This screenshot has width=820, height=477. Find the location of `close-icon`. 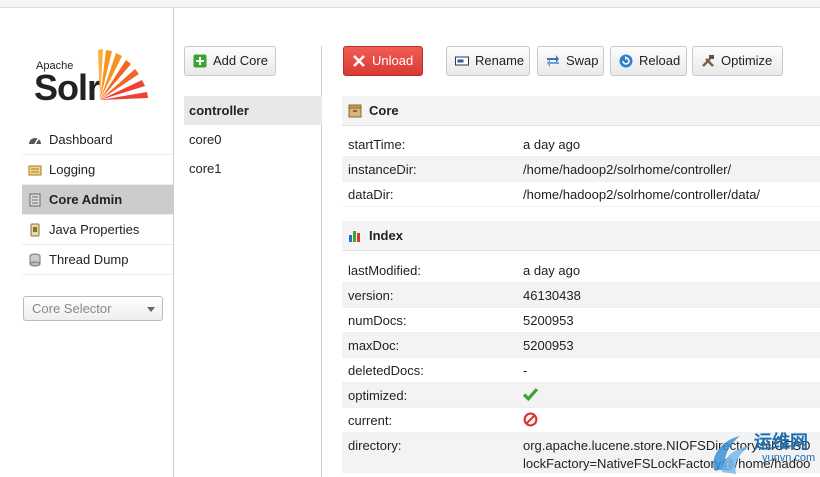

close-icon is located at coordinates (359, 61).